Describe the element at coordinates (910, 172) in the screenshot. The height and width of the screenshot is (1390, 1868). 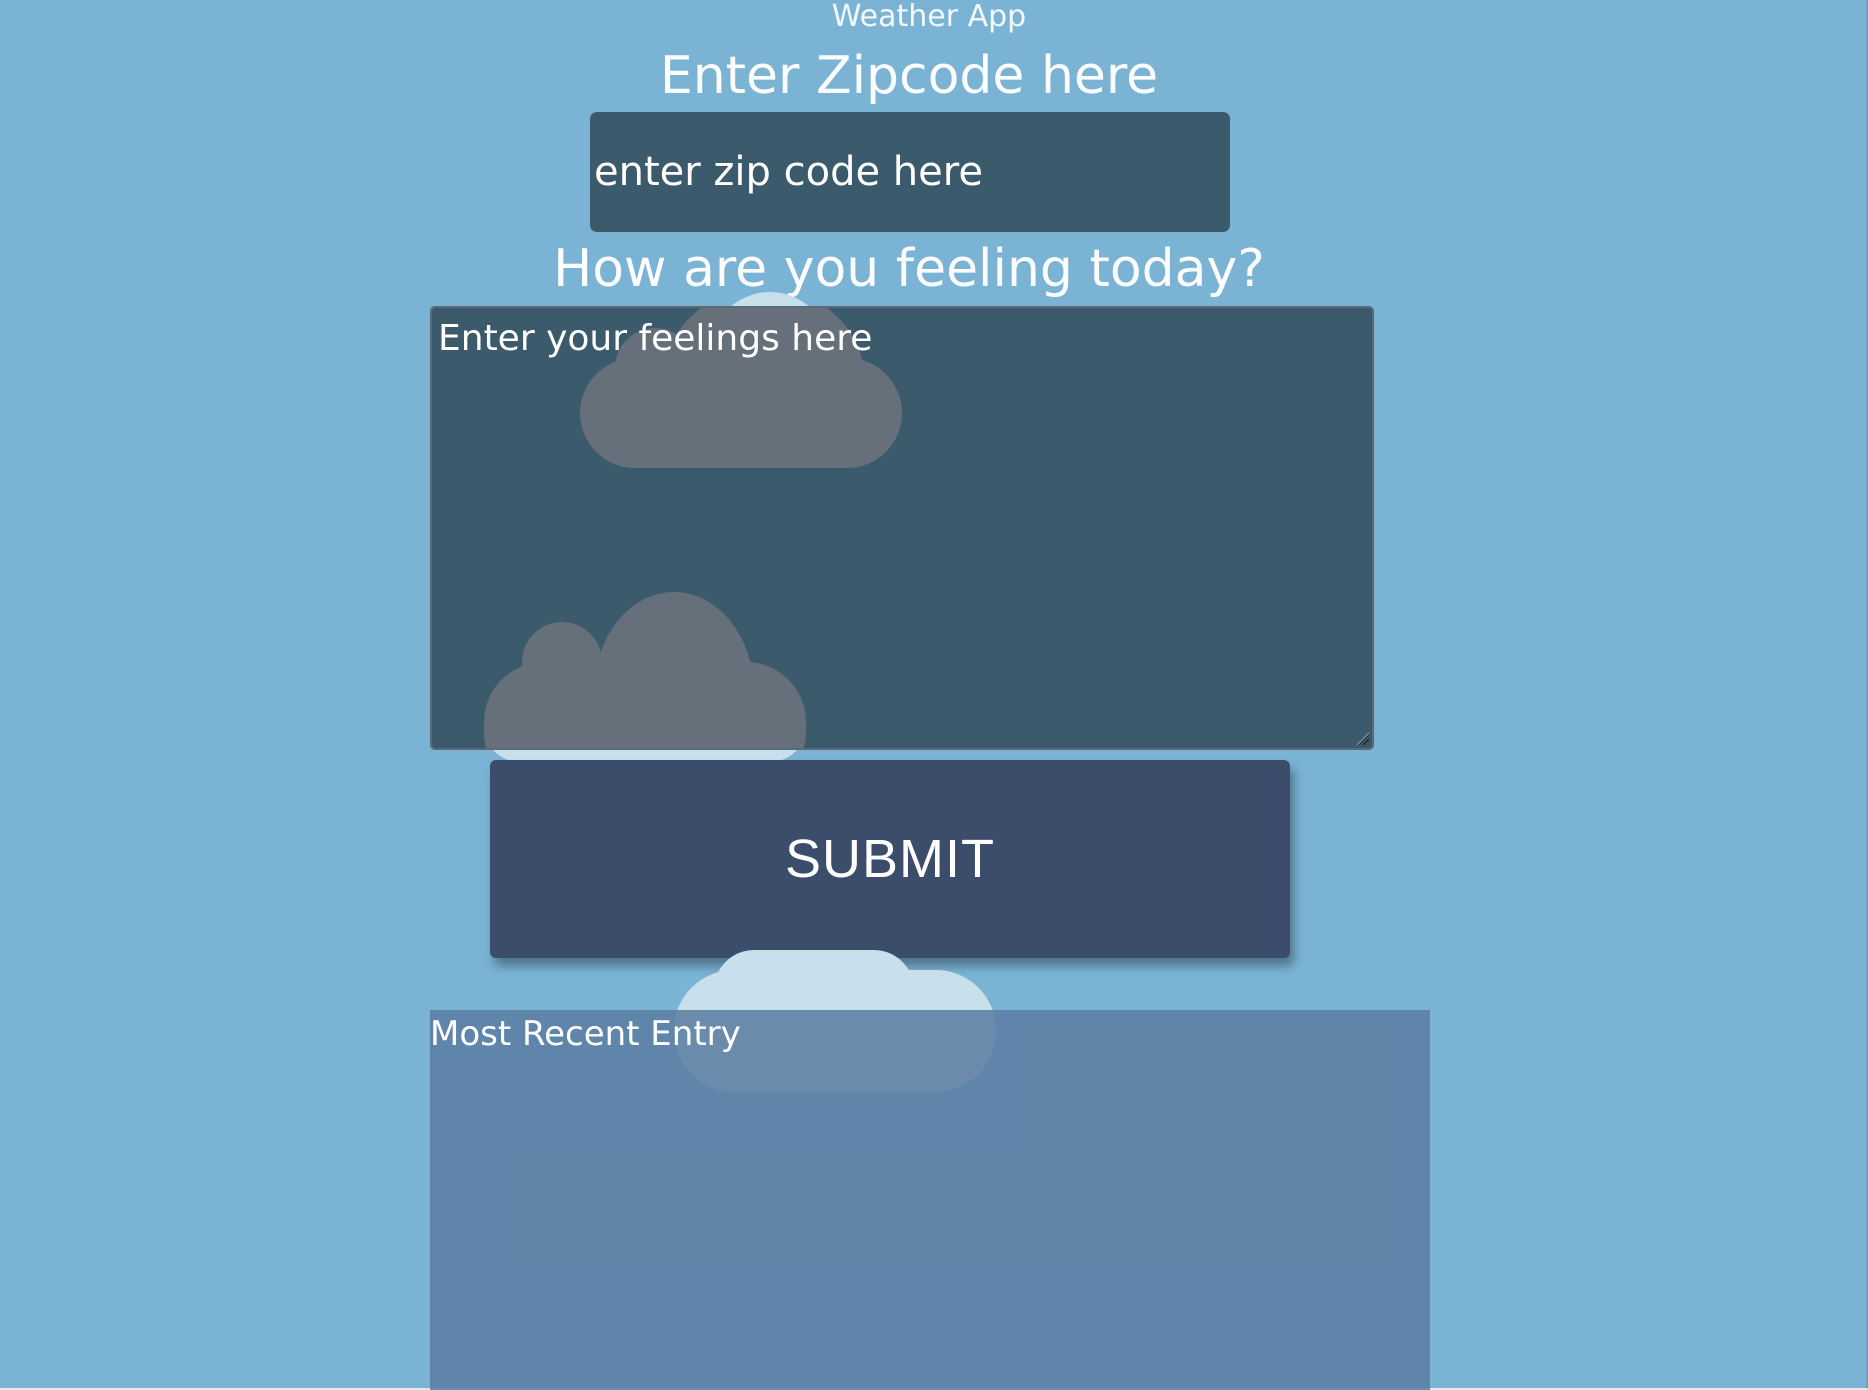
I see `zip-code-input` at that location.